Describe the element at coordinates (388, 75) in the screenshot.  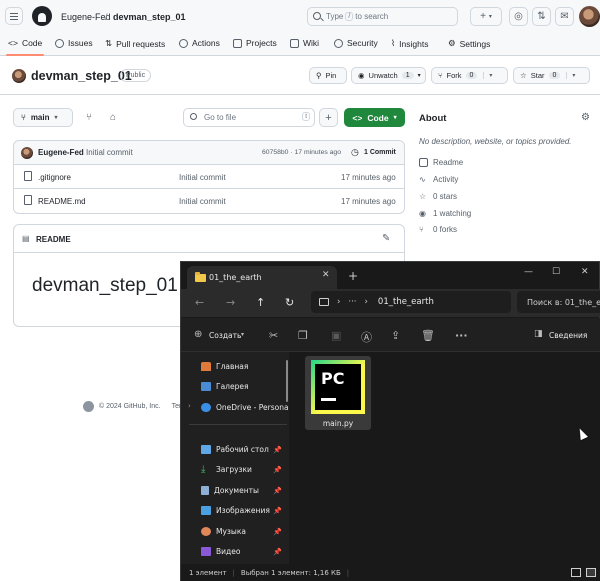
I see `unwatch-button: ◉ Unwatch 1 ▾` at that location.